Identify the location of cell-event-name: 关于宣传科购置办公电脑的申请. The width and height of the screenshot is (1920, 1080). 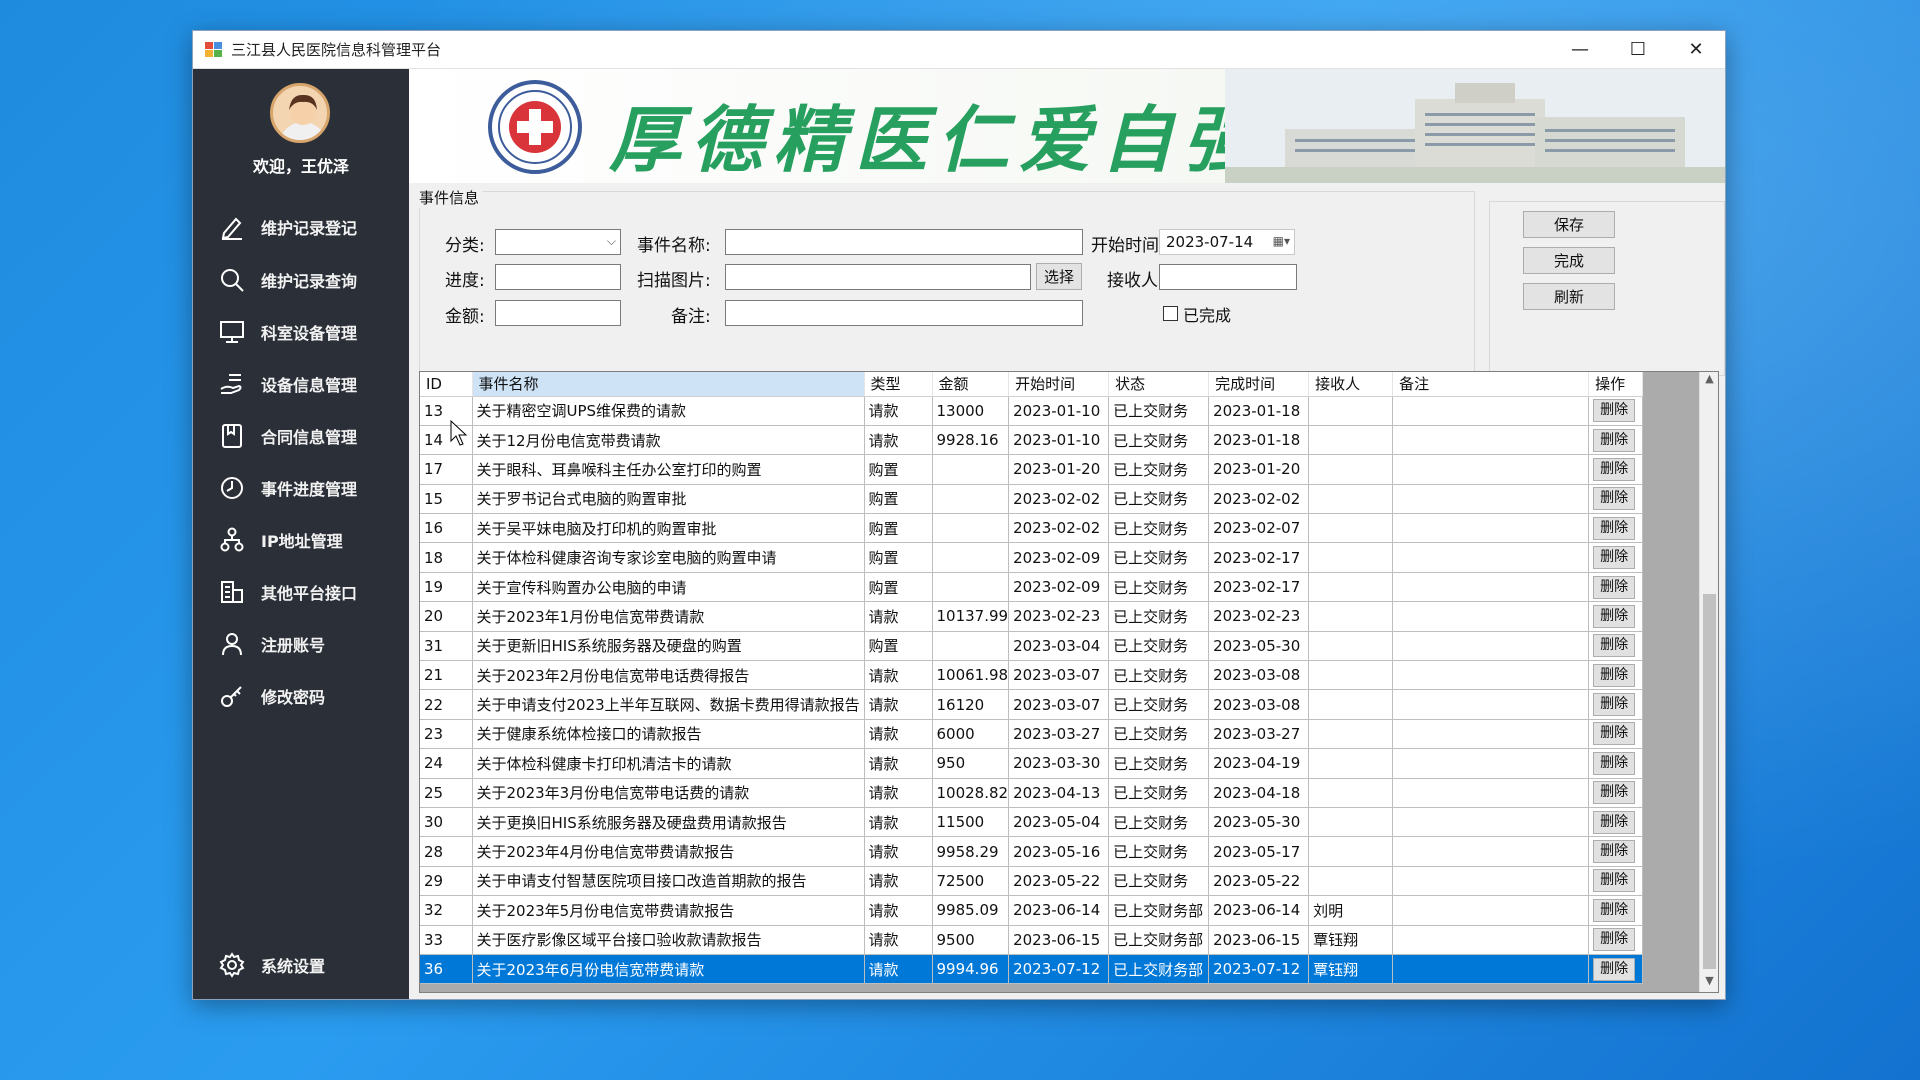
(668, 587).